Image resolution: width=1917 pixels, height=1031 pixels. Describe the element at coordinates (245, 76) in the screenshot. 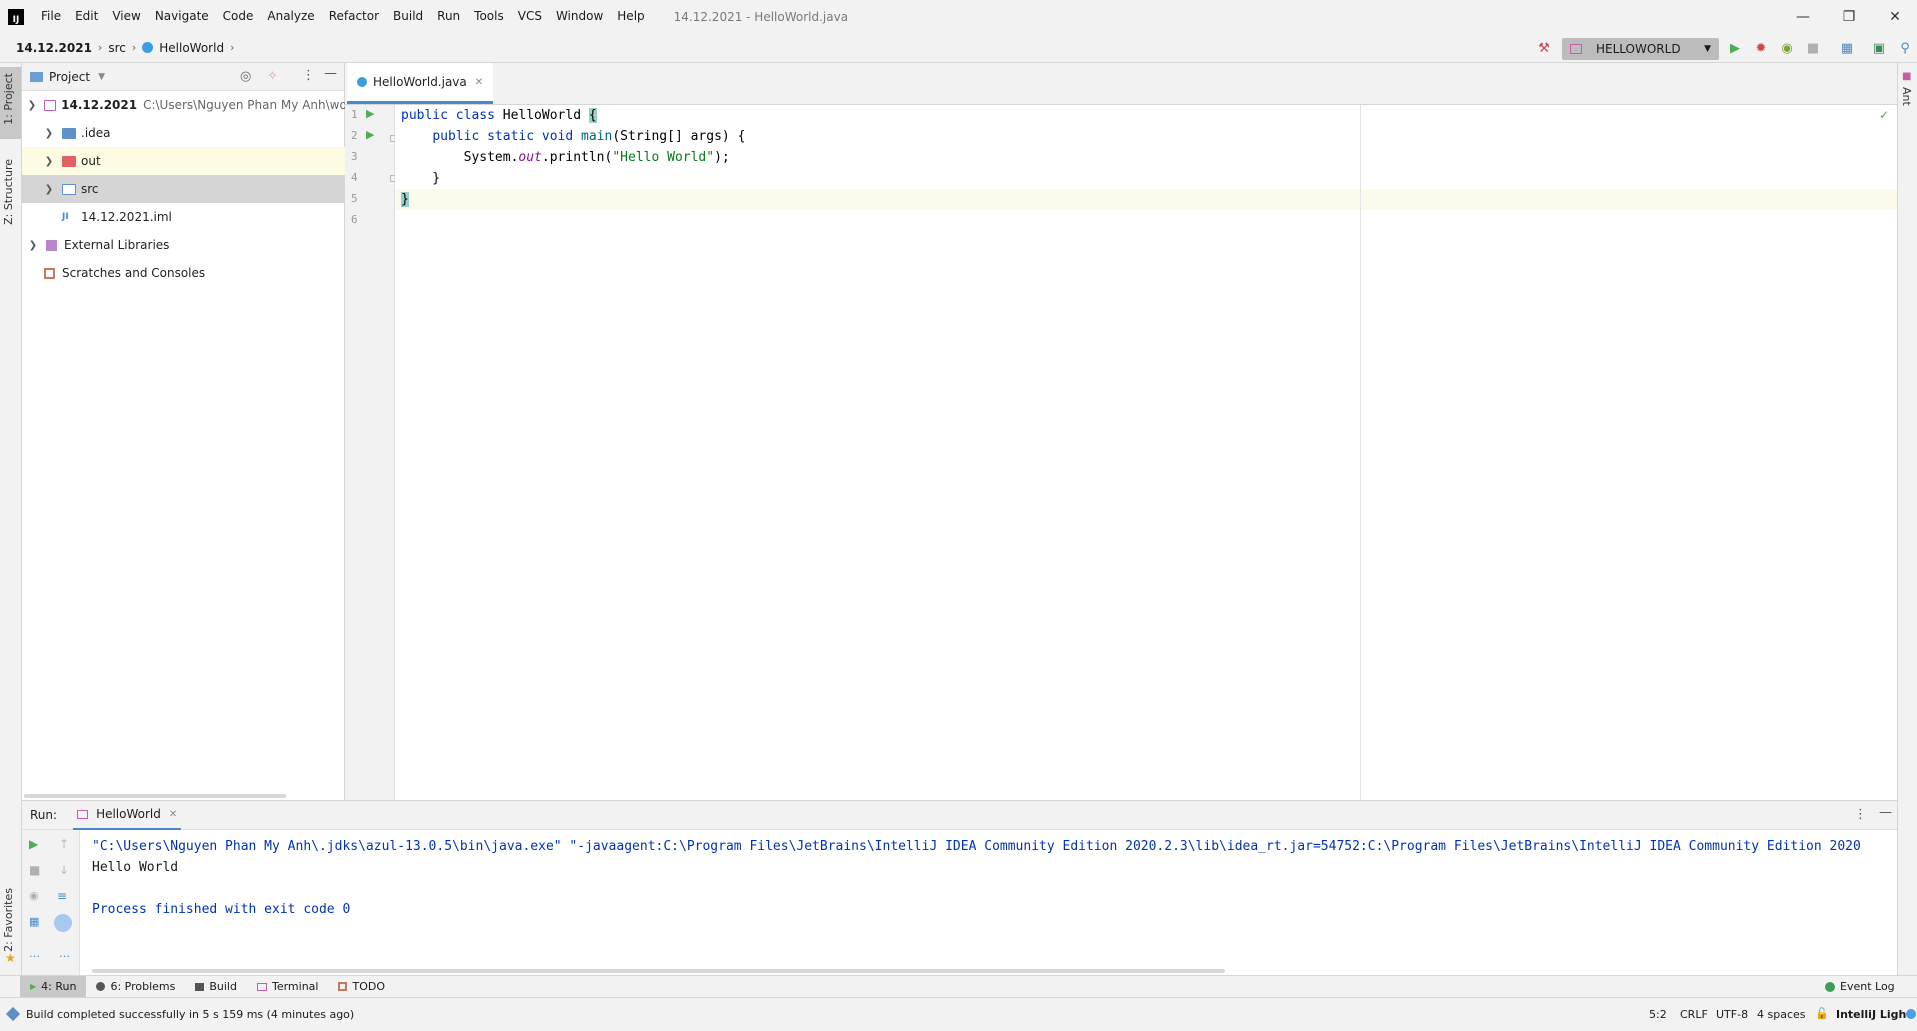

I see `locate-target-icon: ◎` at that location.